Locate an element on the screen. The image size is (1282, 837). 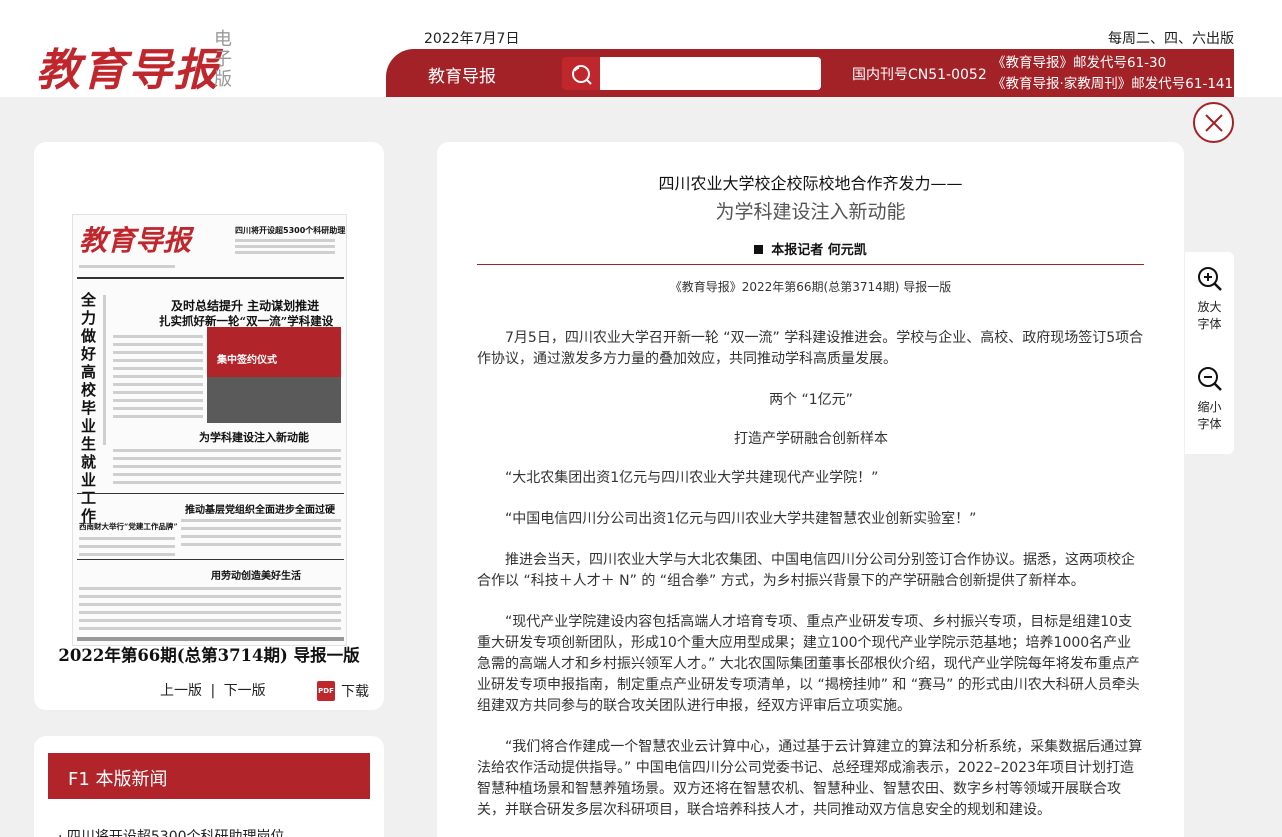
pdf-icon: PDF is located at coordinates (326, 691).